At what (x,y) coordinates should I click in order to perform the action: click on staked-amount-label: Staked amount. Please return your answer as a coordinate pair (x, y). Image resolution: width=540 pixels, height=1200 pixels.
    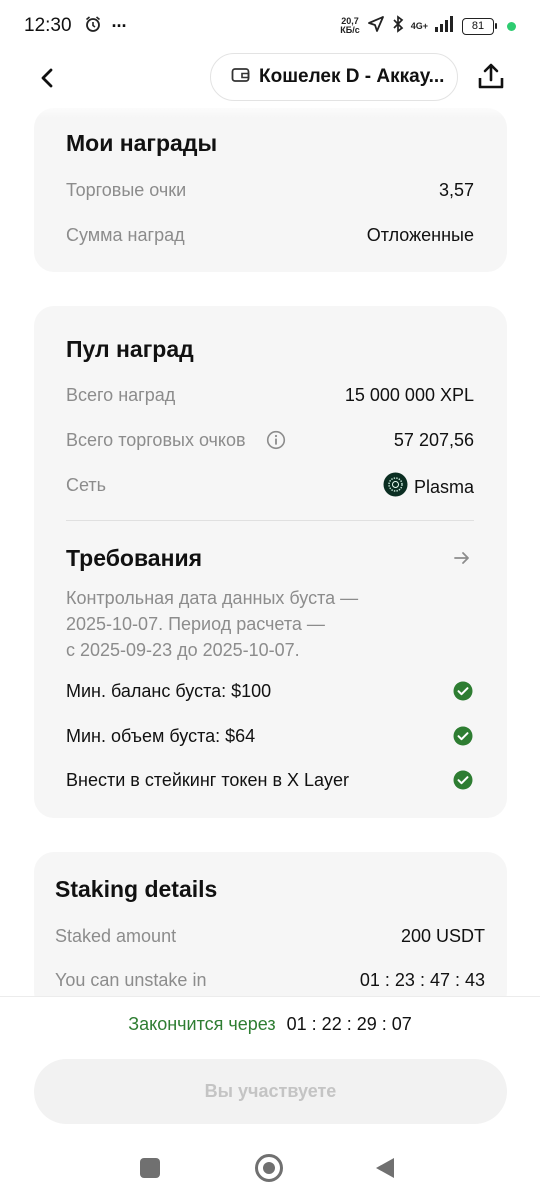
    Looking at the image, I should click on (116, 936).